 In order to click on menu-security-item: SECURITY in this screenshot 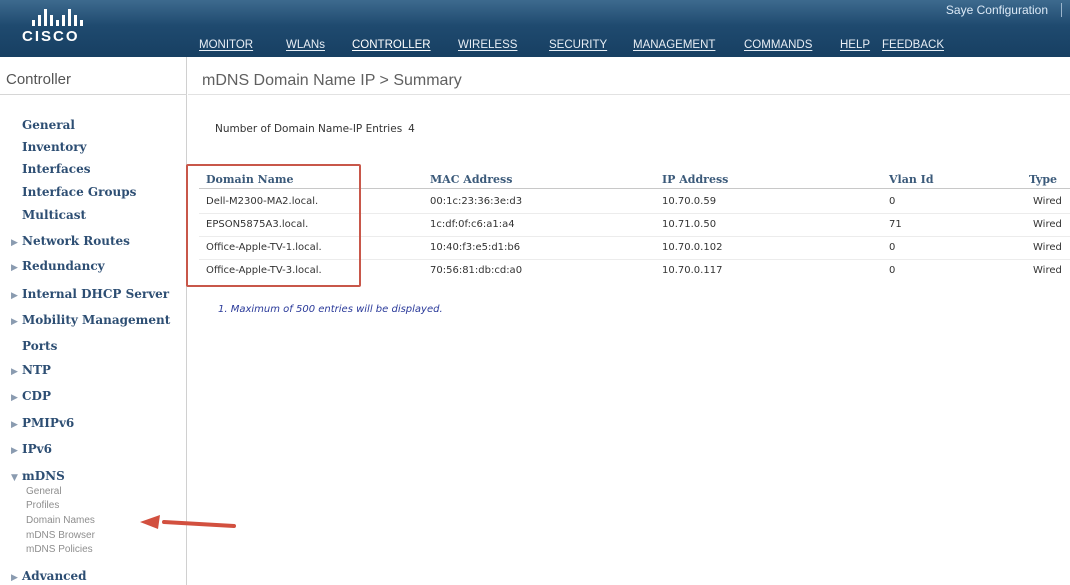, I will do `click(578, 45)`.